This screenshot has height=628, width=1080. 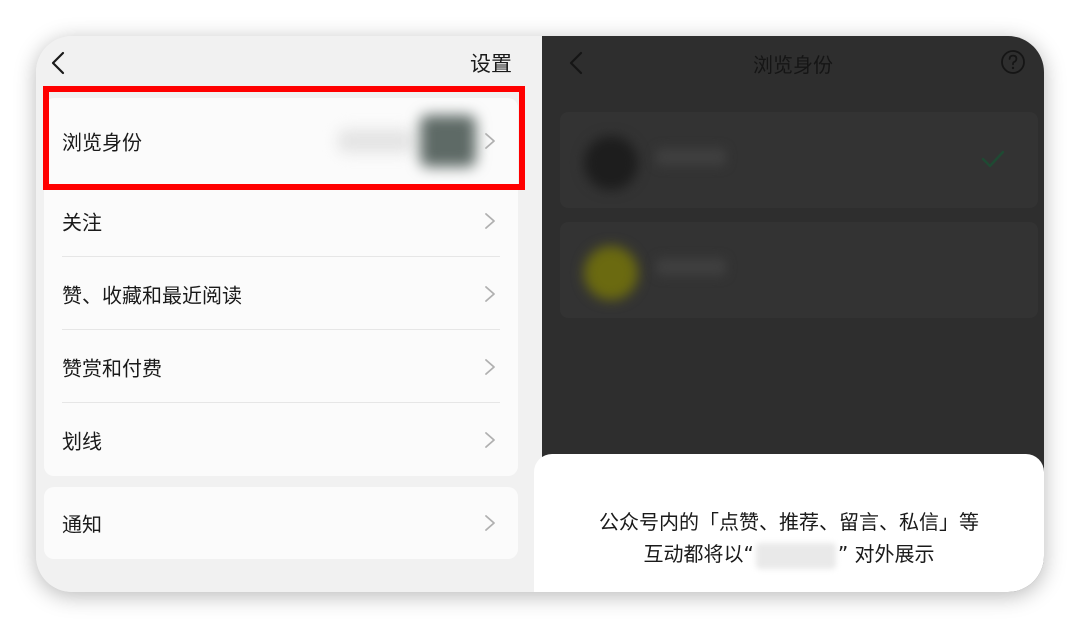 What do you see at coordinates (281, 220) in the screenshot?
I see `settings-row-follow: 关注` at bounding box center [281, 220].